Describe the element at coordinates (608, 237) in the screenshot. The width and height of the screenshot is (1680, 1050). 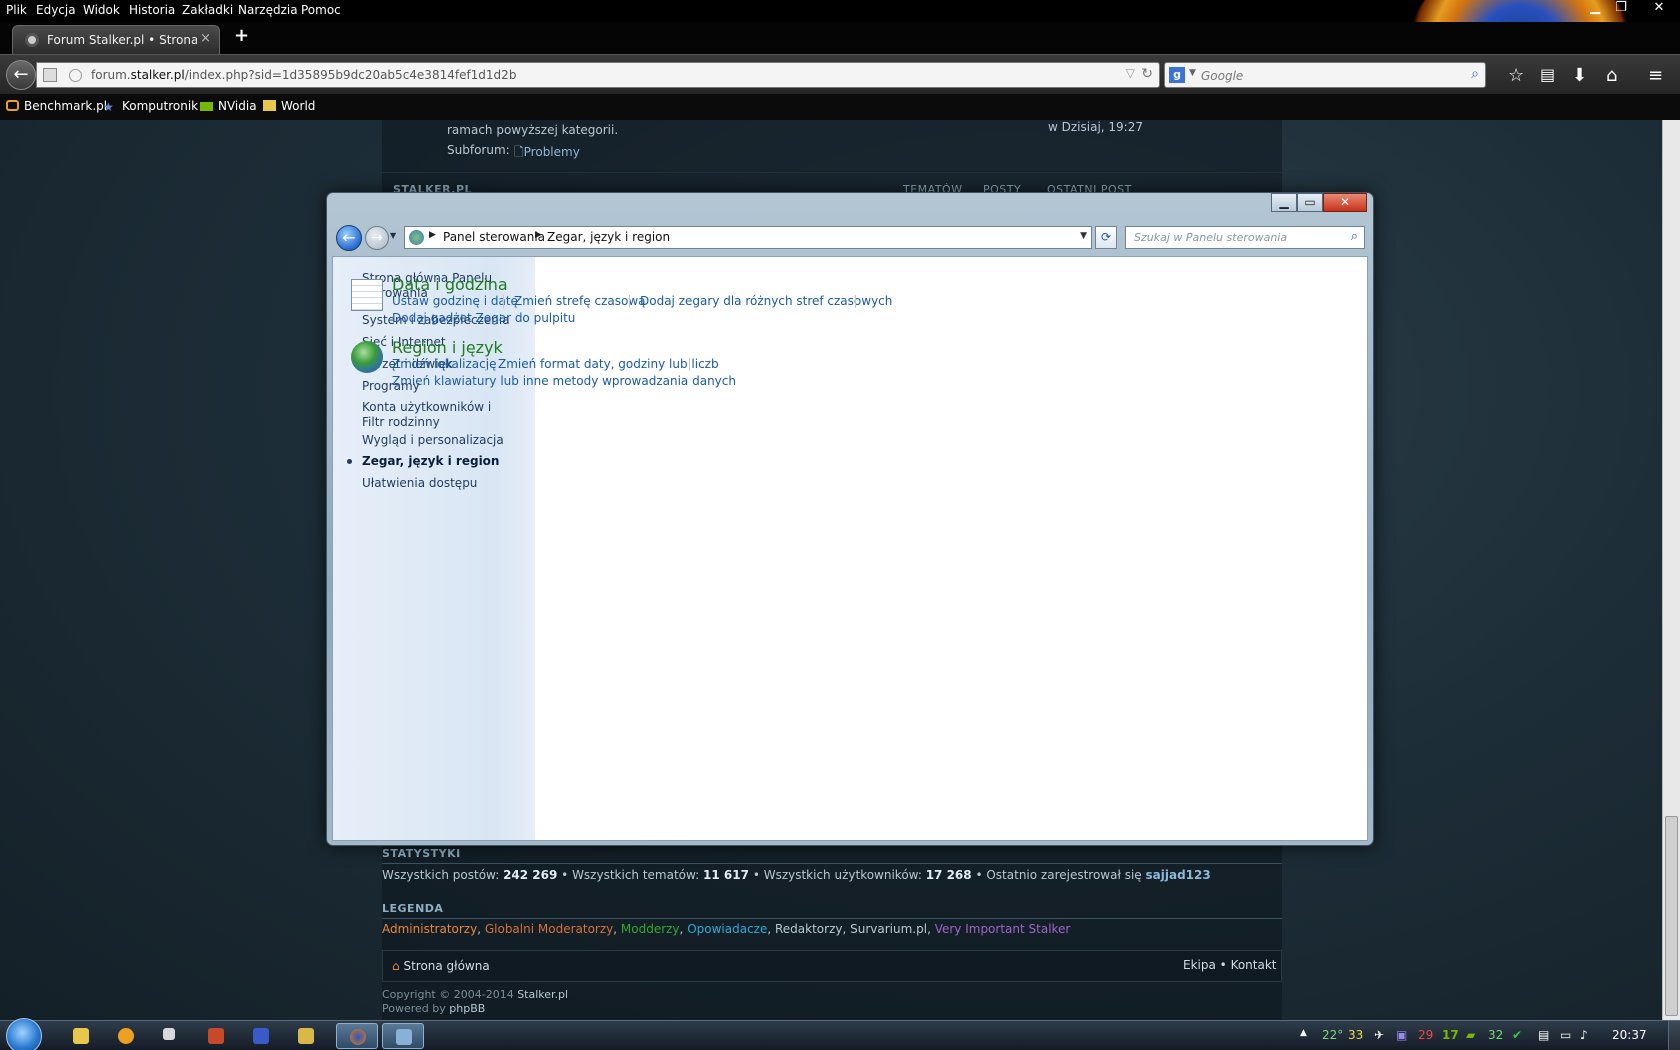
I see `breadcrumb-clock-region: Zegar, język i region` at that location.